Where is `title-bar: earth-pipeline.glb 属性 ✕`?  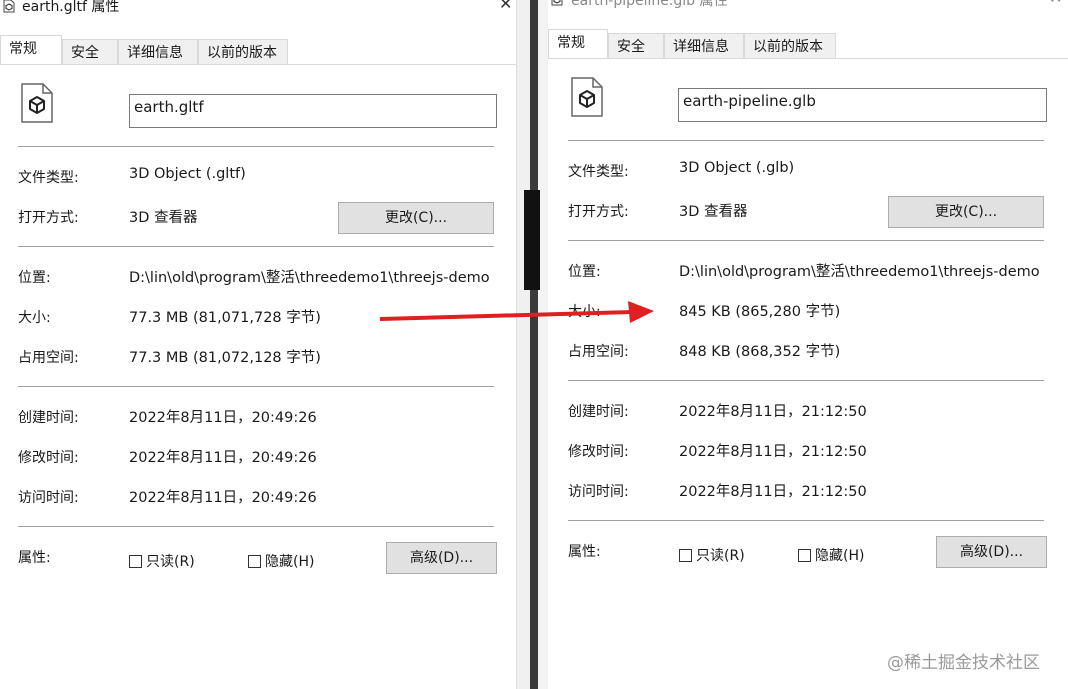
title-bar: earth-pipeline.glb 属性 ✕ is located at coordinates (808, 4).